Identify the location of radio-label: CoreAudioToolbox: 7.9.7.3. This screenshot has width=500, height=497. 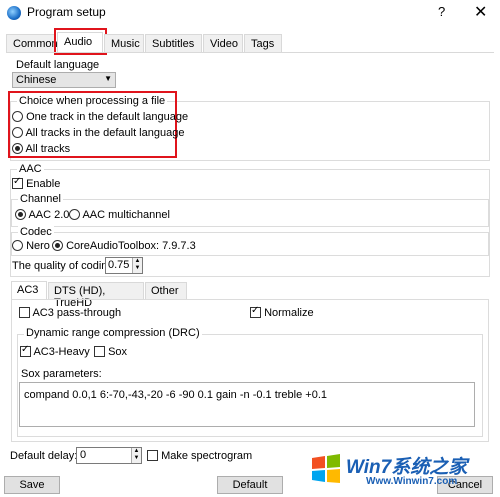
(131, 246).